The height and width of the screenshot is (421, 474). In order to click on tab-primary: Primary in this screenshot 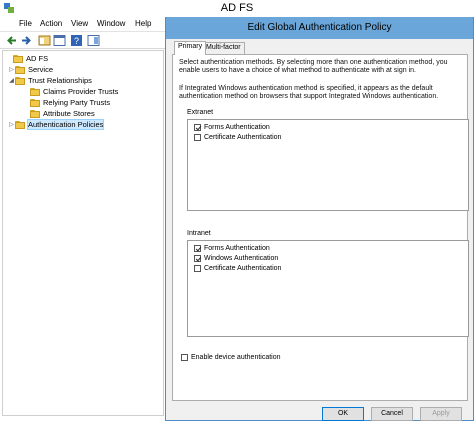, I will do `click(190, 48)`.